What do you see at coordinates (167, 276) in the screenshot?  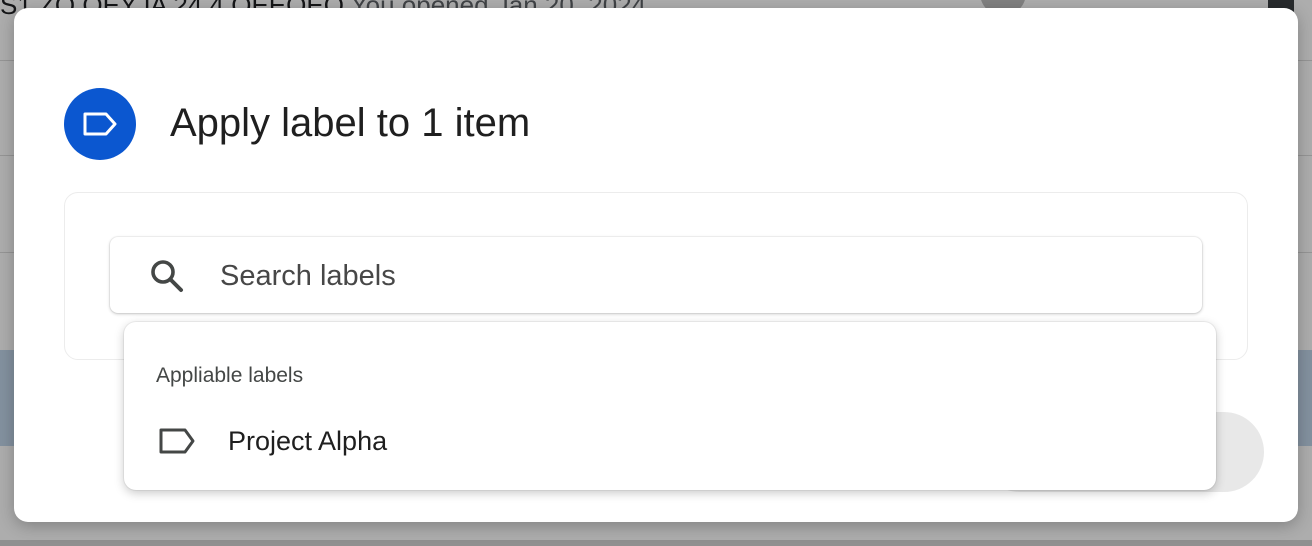 I see `search-icon` at bounding box center [167, 276].